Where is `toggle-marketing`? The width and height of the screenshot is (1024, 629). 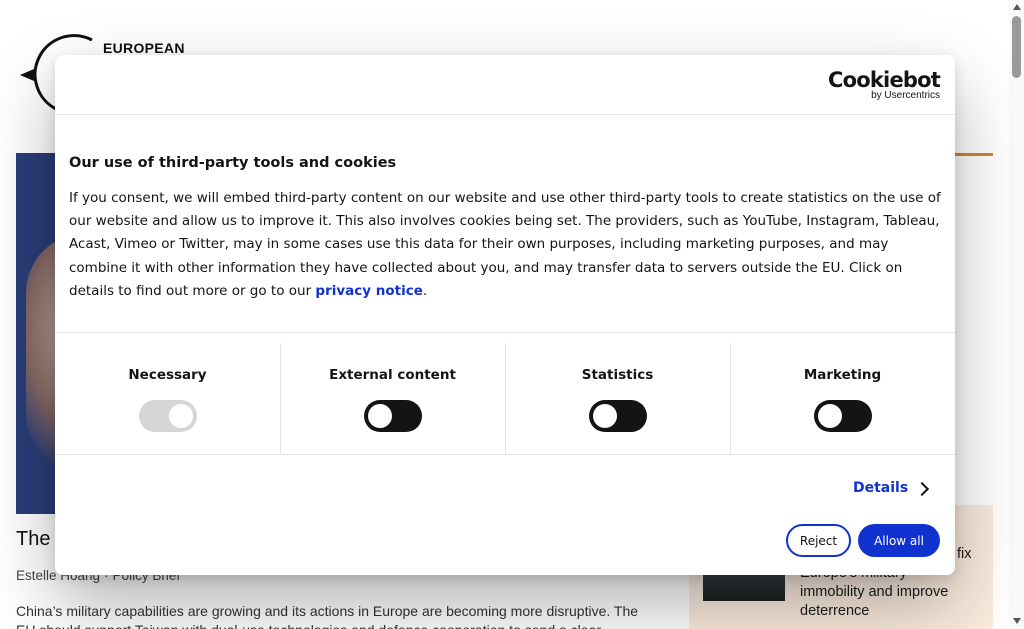
toggle-marketing is located at coordinates (842, 416).